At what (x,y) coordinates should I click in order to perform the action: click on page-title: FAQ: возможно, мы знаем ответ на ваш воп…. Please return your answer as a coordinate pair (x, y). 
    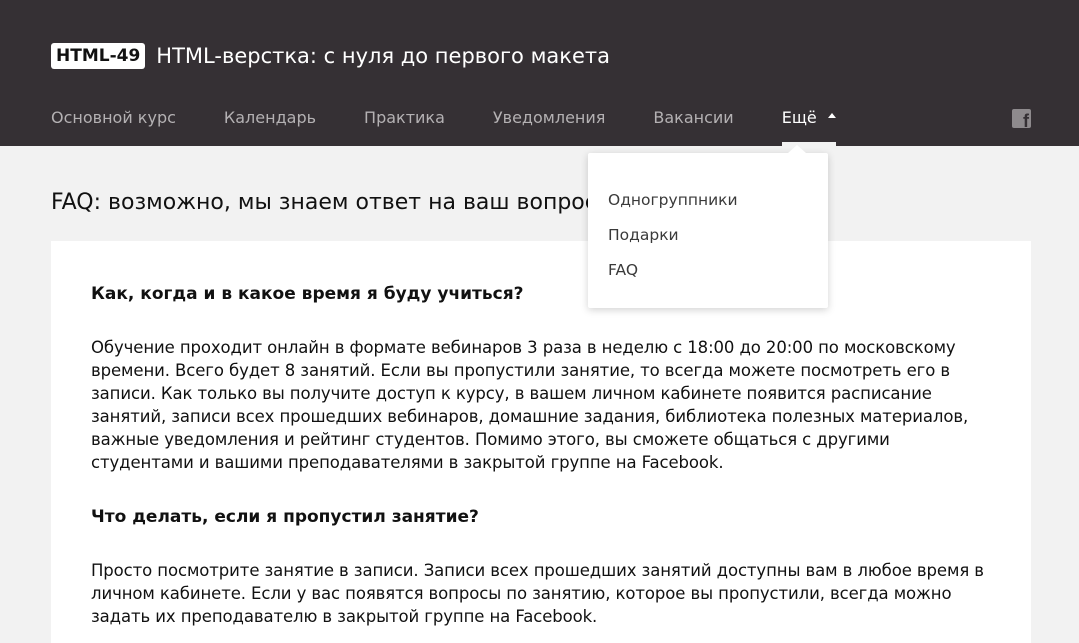
    Looking at the image, I should click on (324, 202).